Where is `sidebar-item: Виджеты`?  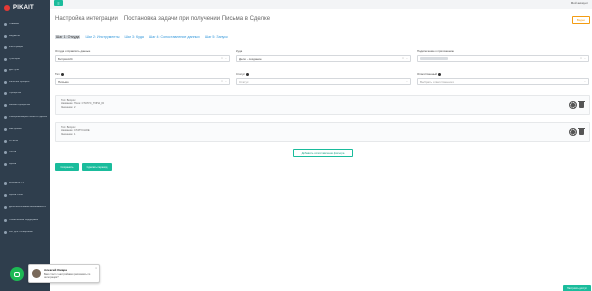 sidebar-item: Виджеты is located at coordinates (25, 37).